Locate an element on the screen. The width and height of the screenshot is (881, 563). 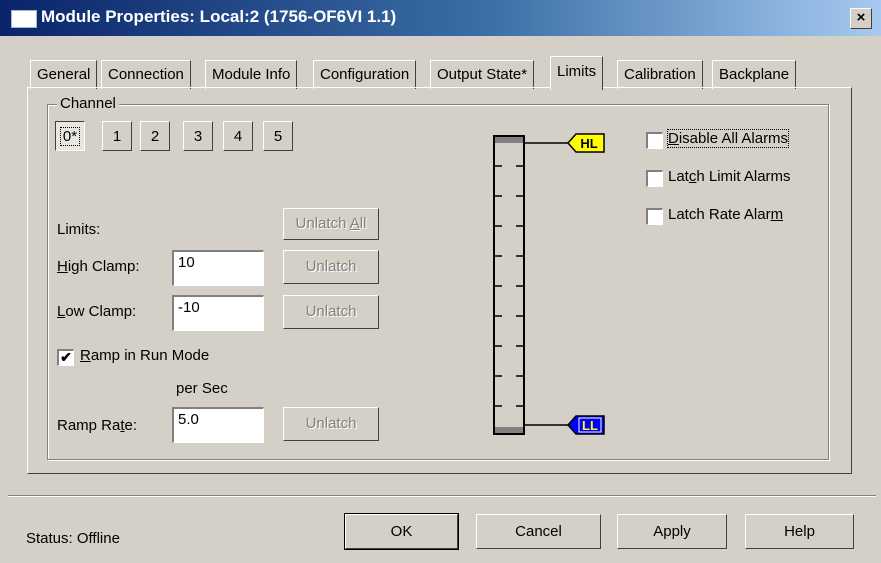
tab-module-info: Module Info is located at coordinates (251, 74).